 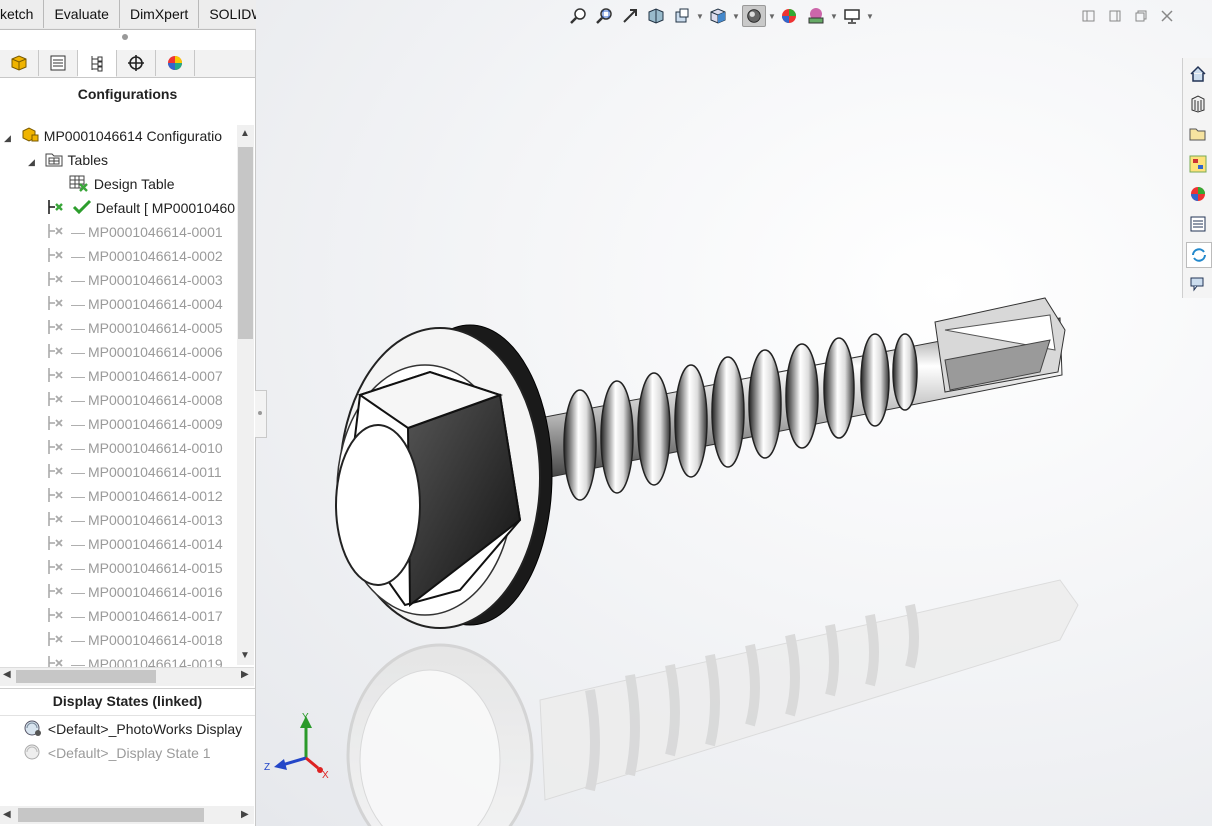 I want to click on apply-scene-icon, so click(x=816, y=16).